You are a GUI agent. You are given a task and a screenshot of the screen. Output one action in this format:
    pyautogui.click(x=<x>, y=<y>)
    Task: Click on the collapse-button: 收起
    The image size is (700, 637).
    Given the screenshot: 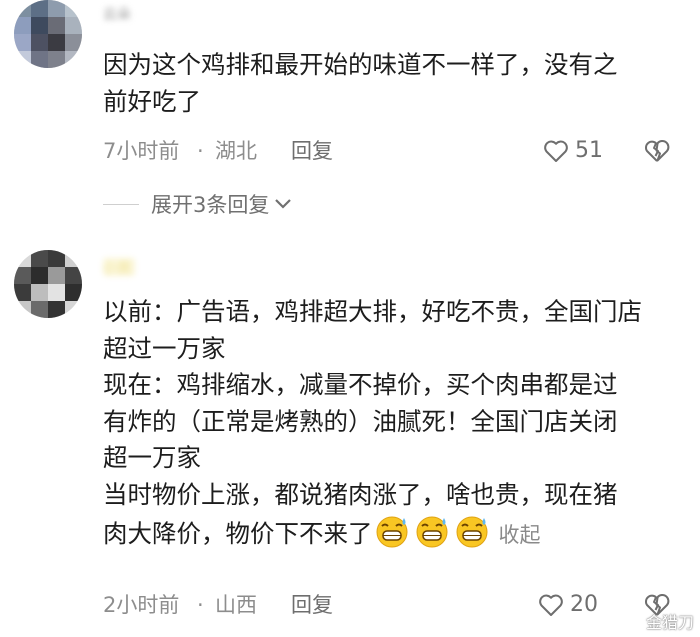 What is the action you would take?
    pyautogui.click(x=520, y=535)
    